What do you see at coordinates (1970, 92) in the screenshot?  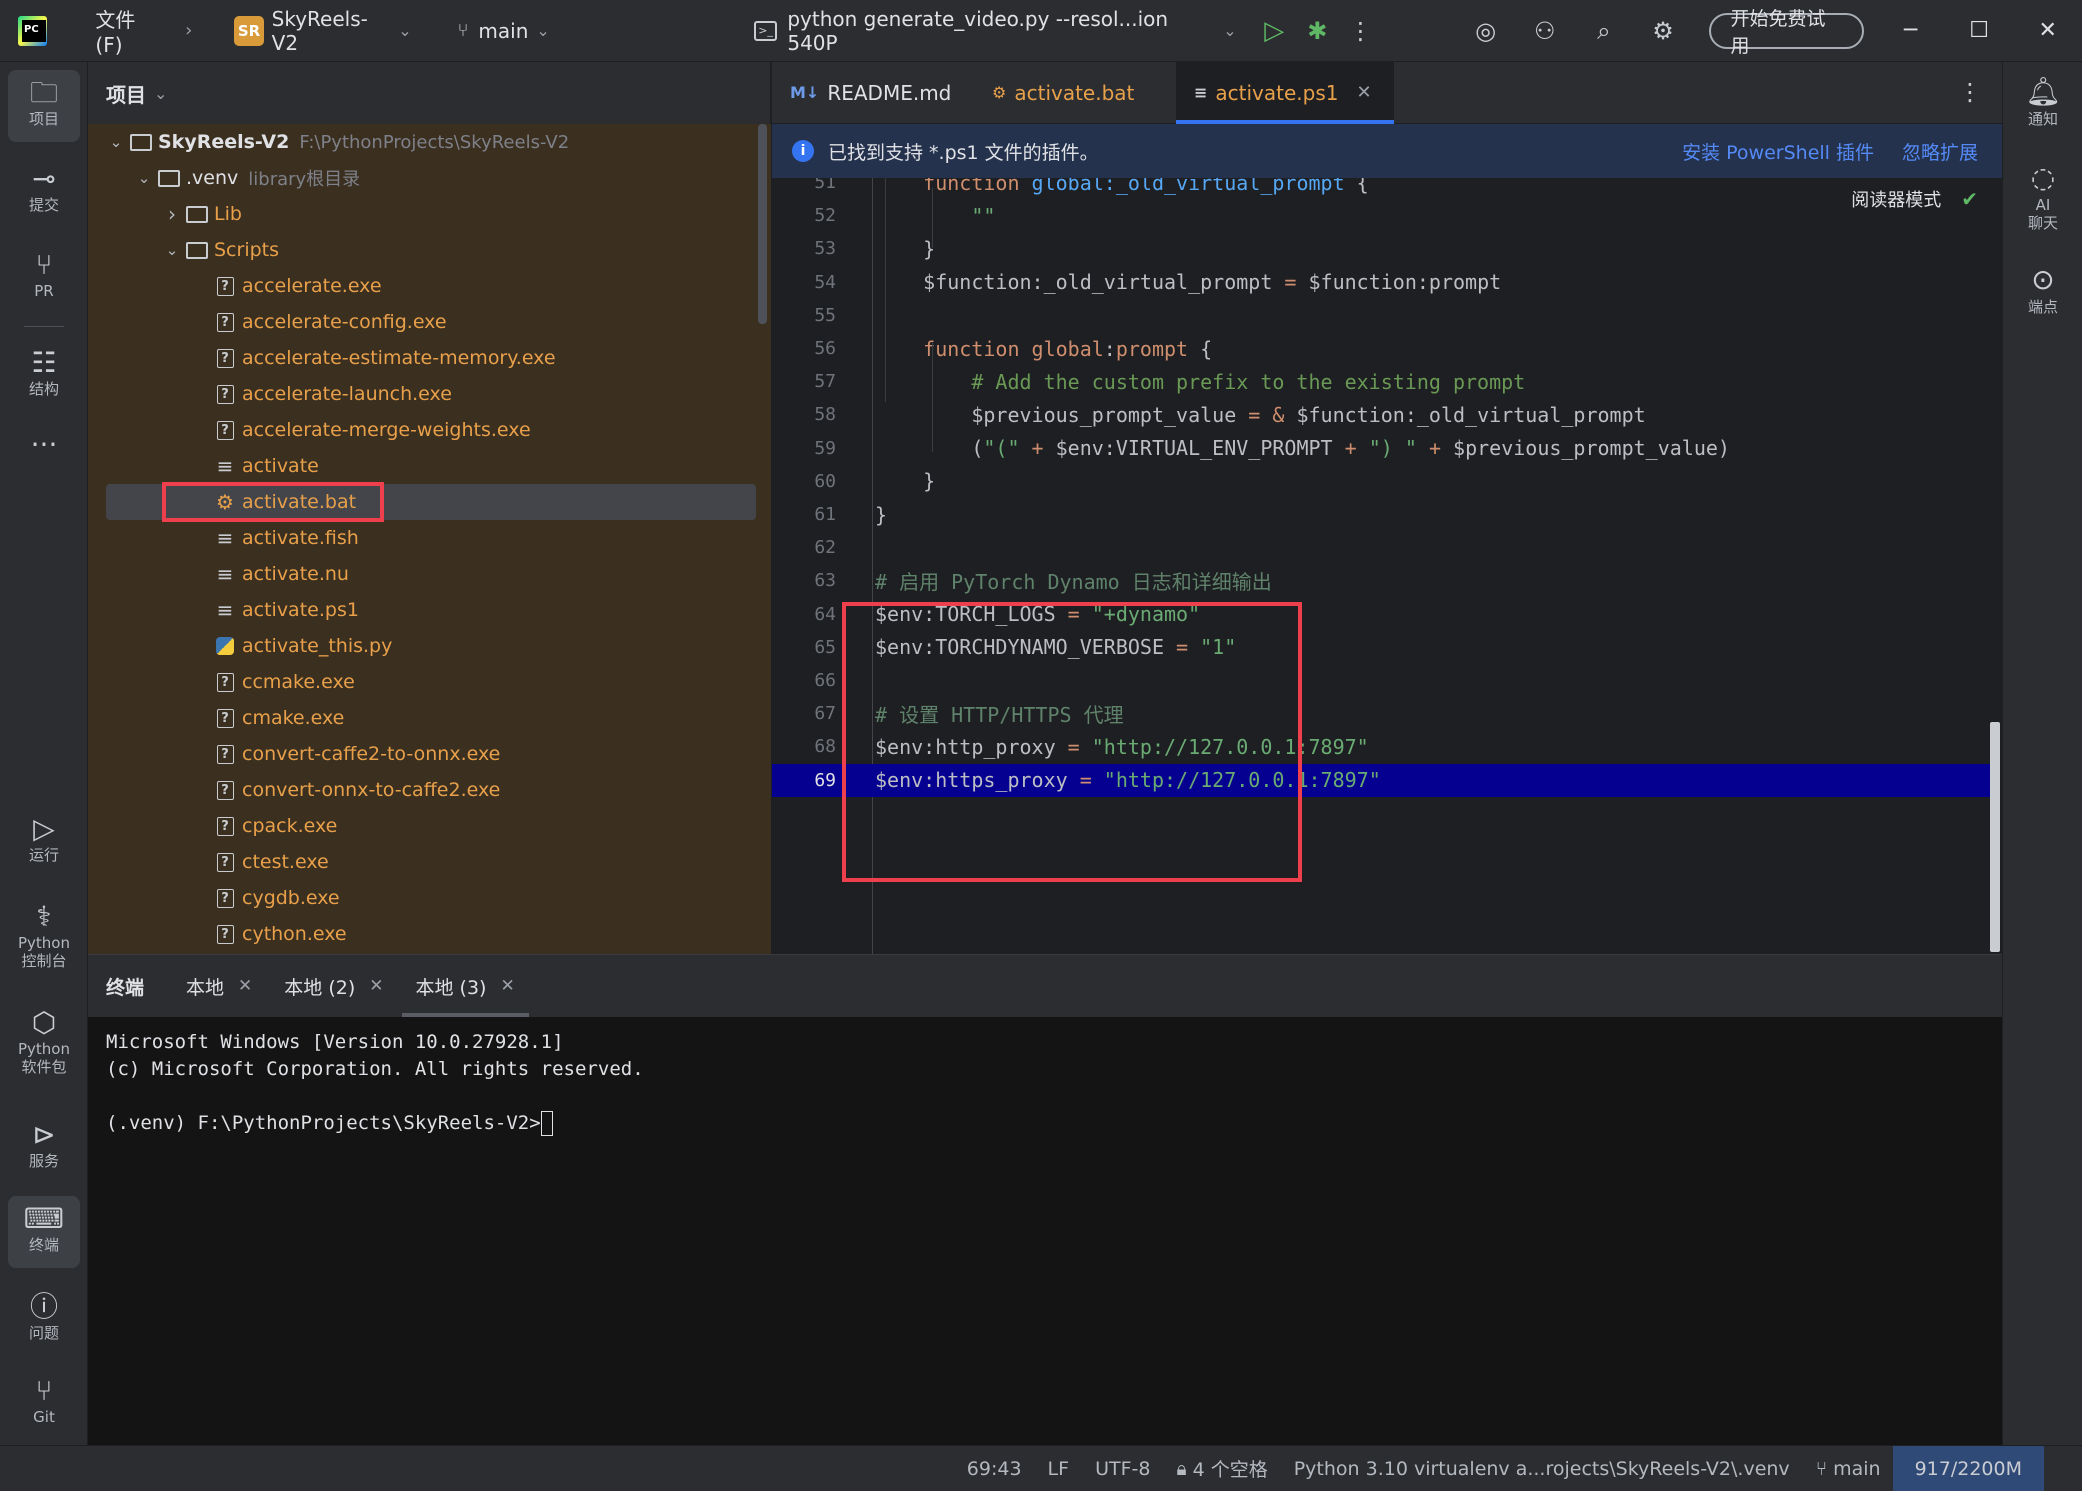 I see `more-tabs-icon: ⋮` at bounding box center [1970, 92].